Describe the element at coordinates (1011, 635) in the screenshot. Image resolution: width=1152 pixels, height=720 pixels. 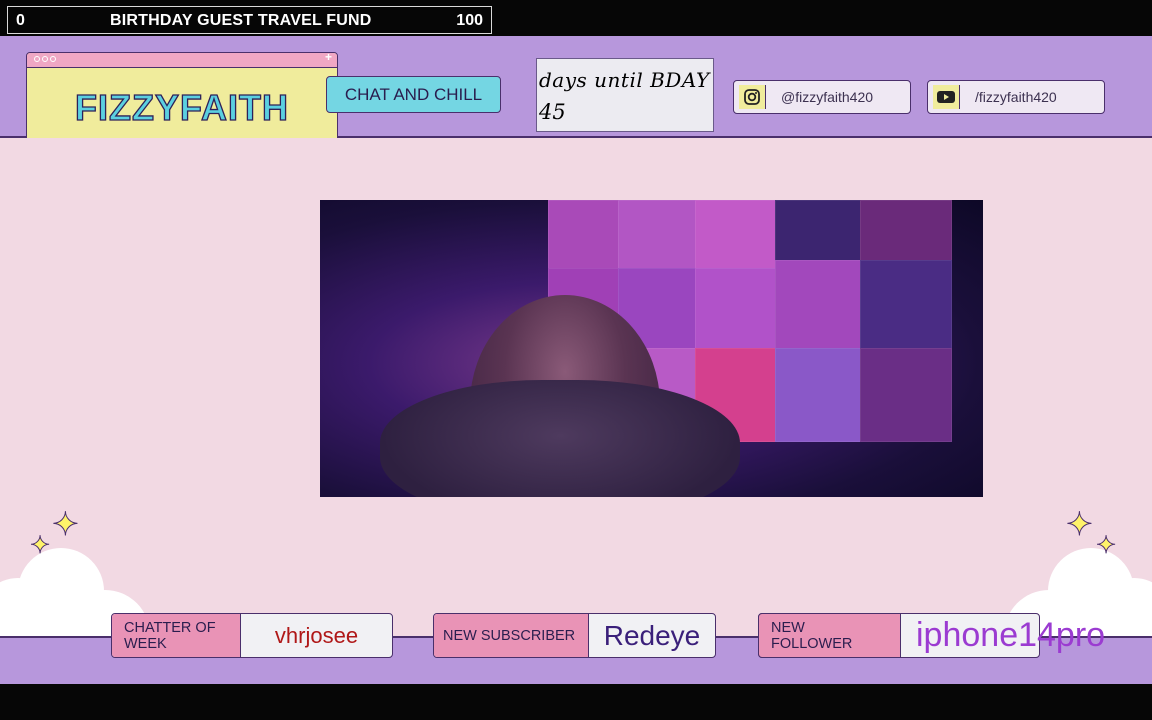
I see `new-follower-name: iphone14pro` at that location.